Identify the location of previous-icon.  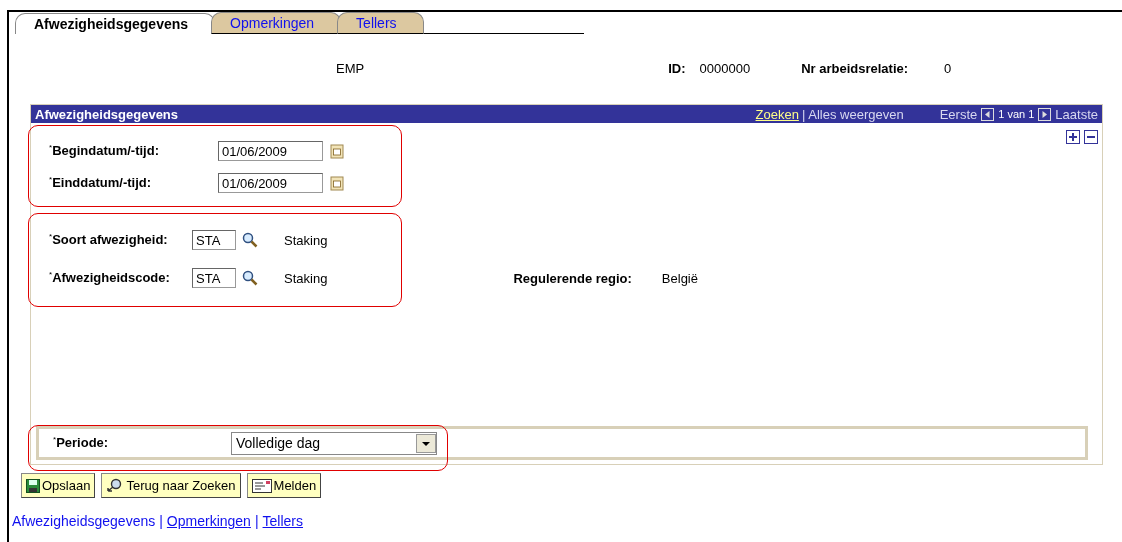
(988, 114).